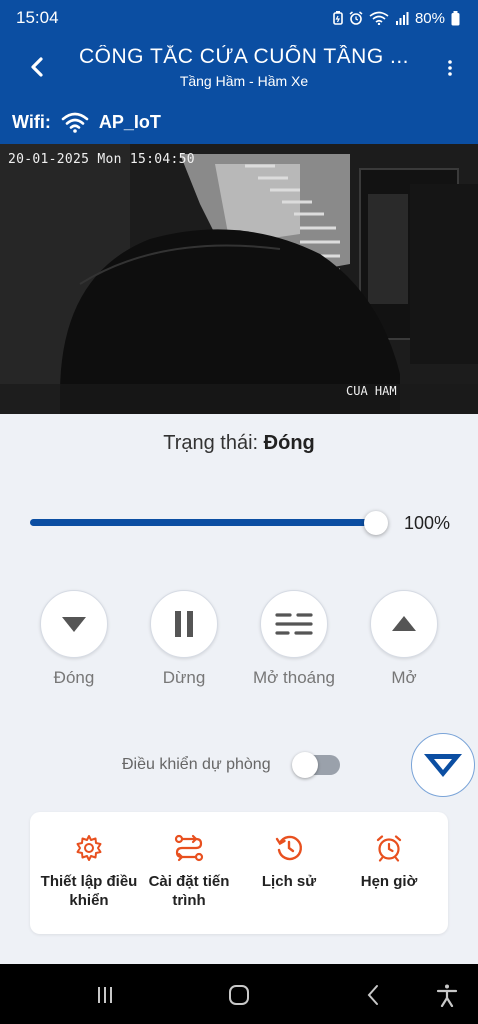 The image size is (478, 1024). I want to click on action-label: Lịch sử, so click(289, 881).